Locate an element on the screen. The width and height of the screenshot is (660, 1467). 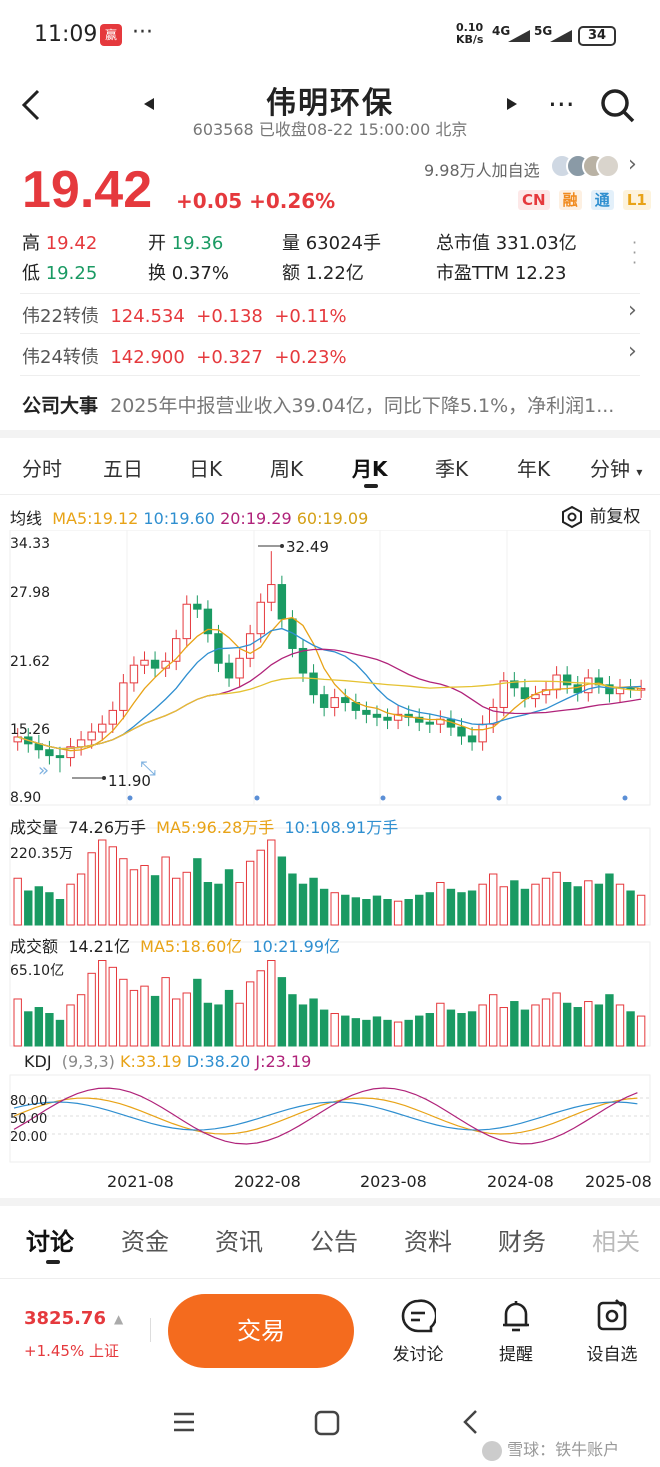
tab-announcements: 公告 is located at coordinates (334, 1239).